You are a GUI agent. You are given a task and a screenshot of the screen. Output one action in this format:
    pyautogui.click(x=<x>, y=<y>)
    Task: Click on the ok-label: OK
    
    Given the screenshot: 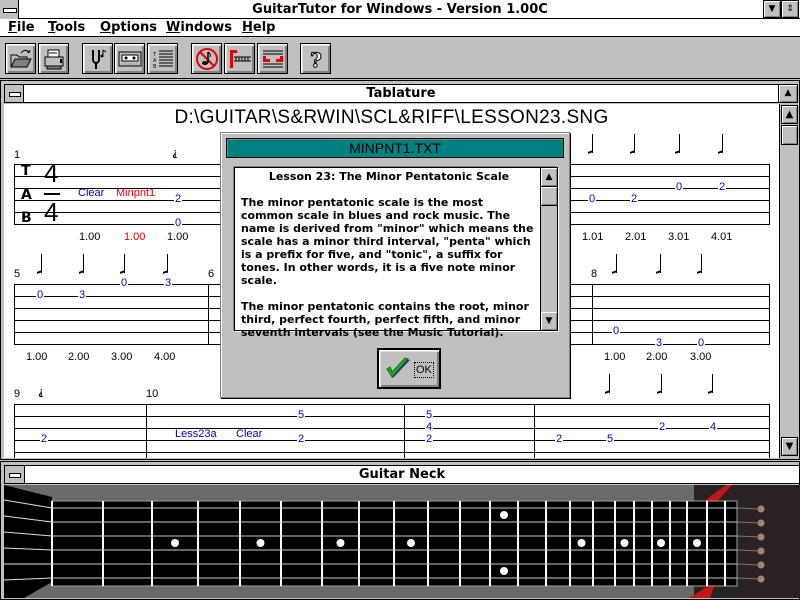 What is the action you would take?
    pyautogui.click(x=424, y=370)
    